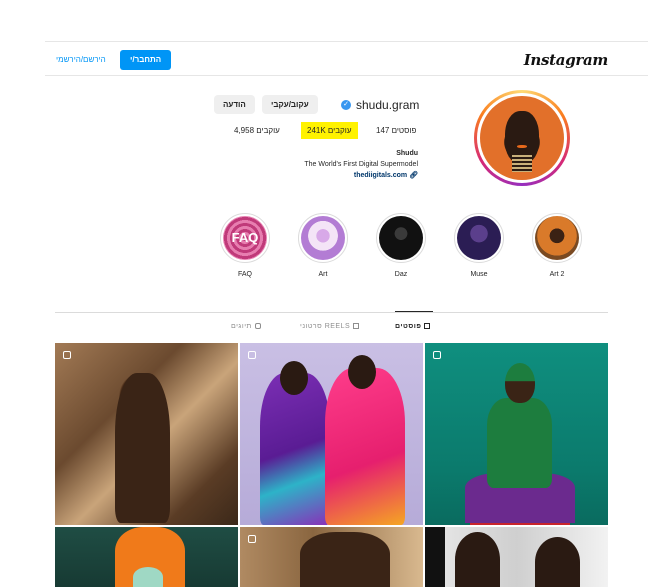 This screenshot has height=587, width=661. Describe the element at coordinates (479, 274) in the screenshot. I see `highlight-label: Muse` at that location.